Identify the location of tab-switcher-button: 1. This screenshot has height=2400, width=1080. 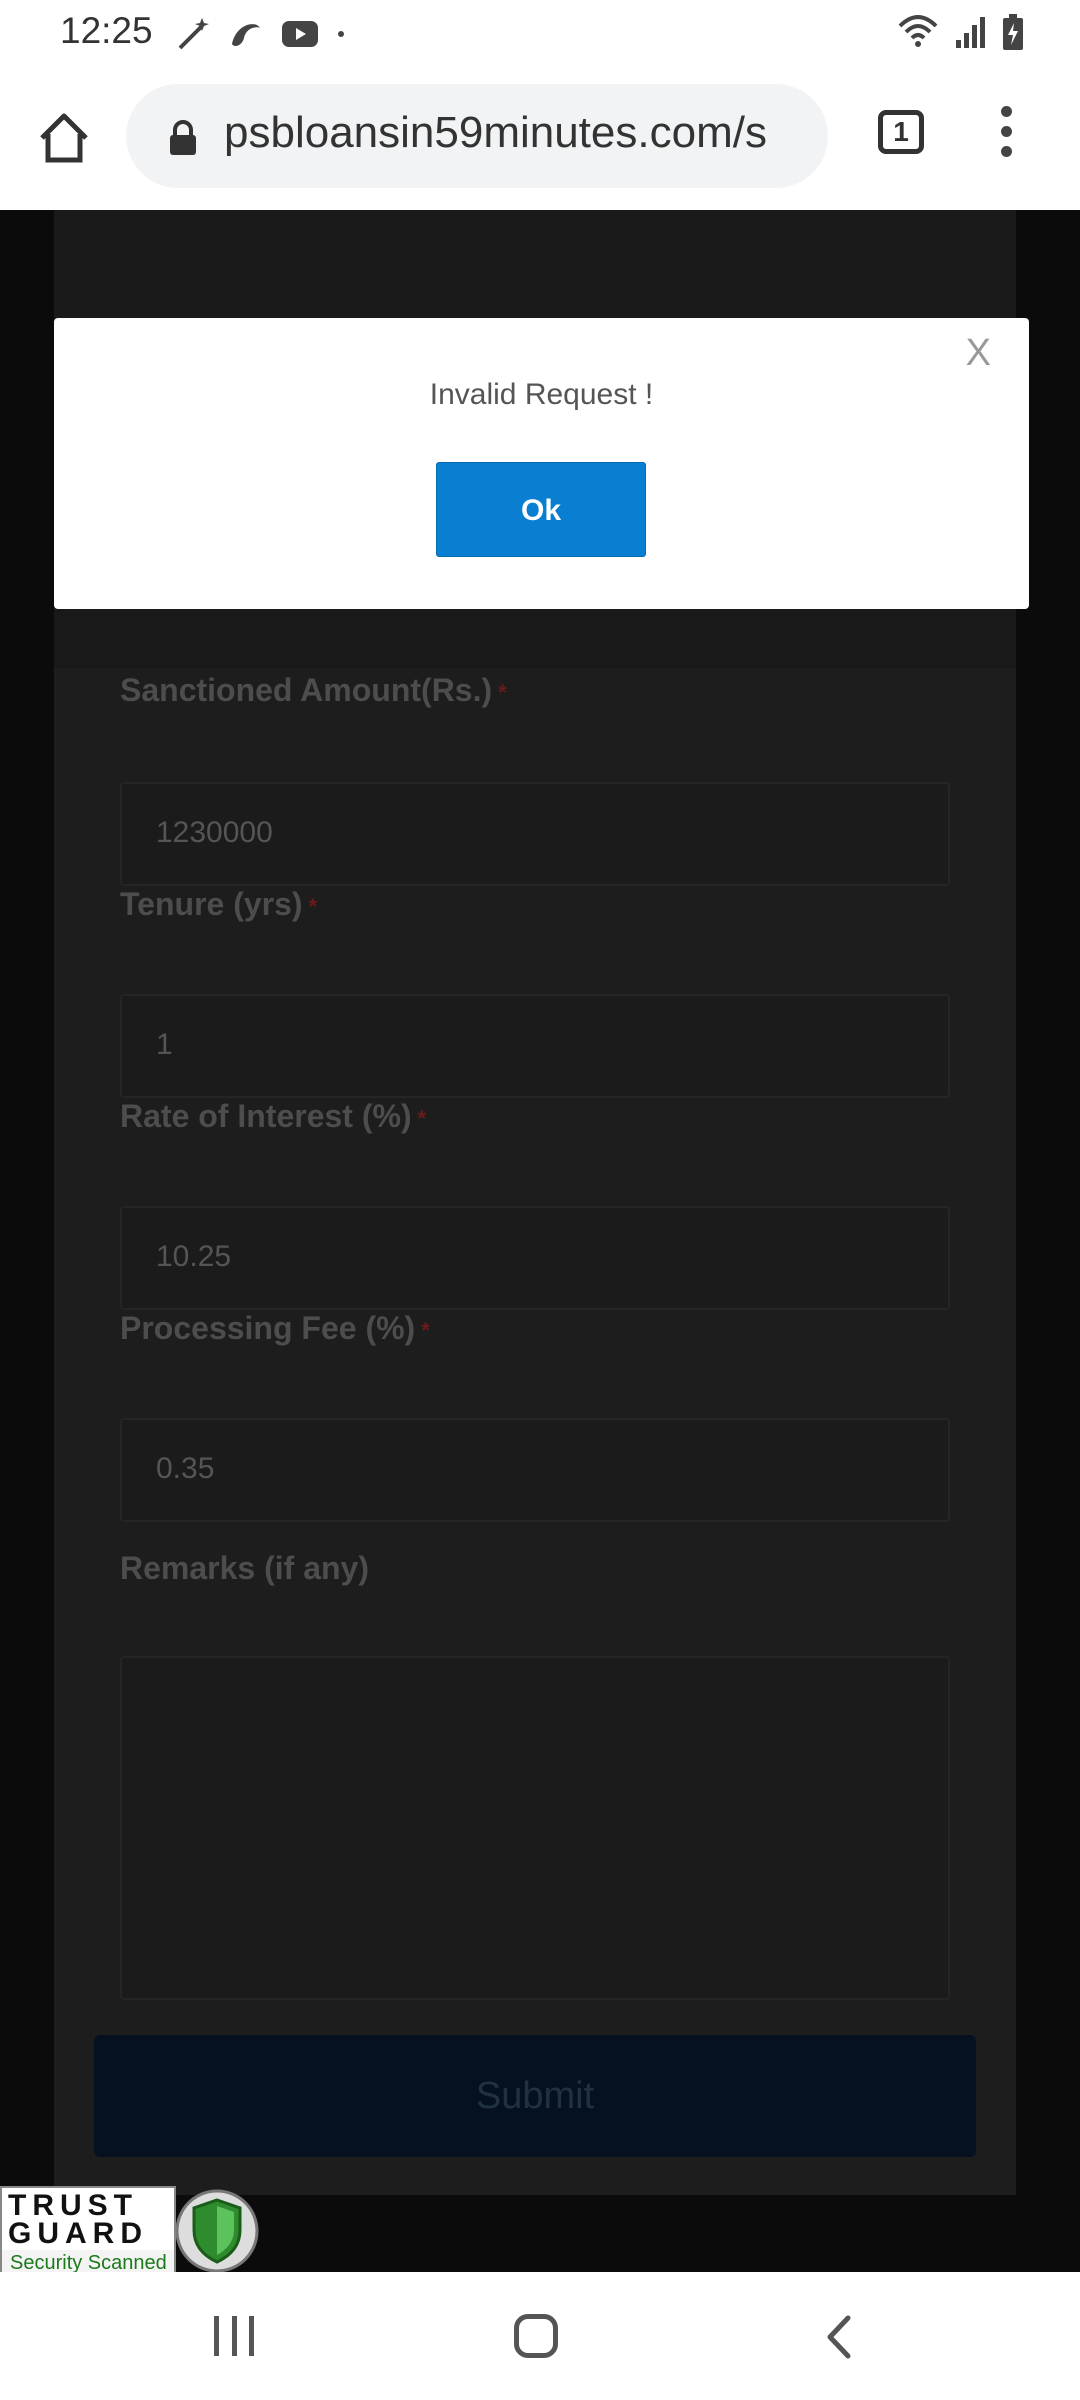
(901, 132).